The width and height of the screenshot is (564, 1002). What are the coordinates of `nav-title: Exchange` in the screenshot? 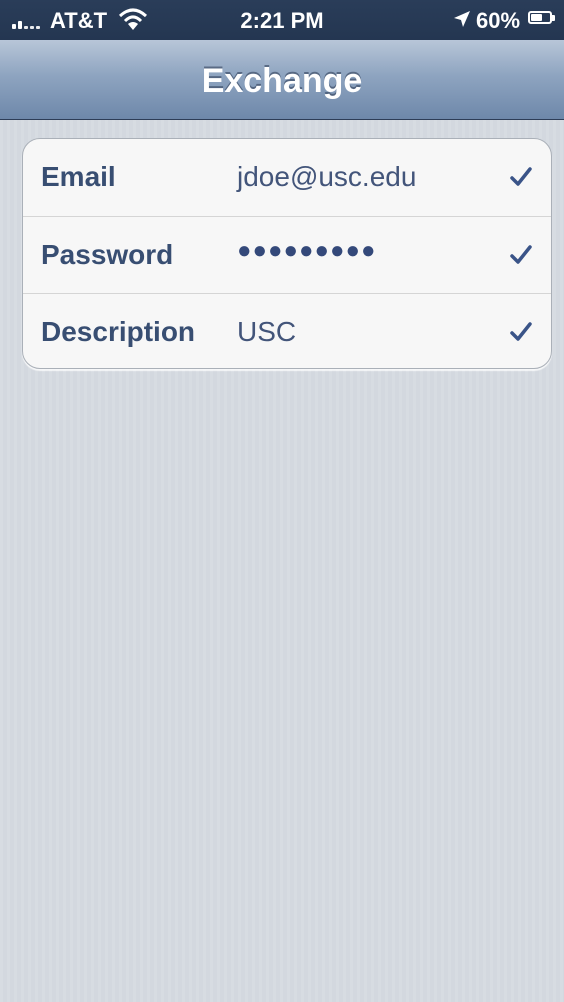 It's located at (282, 81).